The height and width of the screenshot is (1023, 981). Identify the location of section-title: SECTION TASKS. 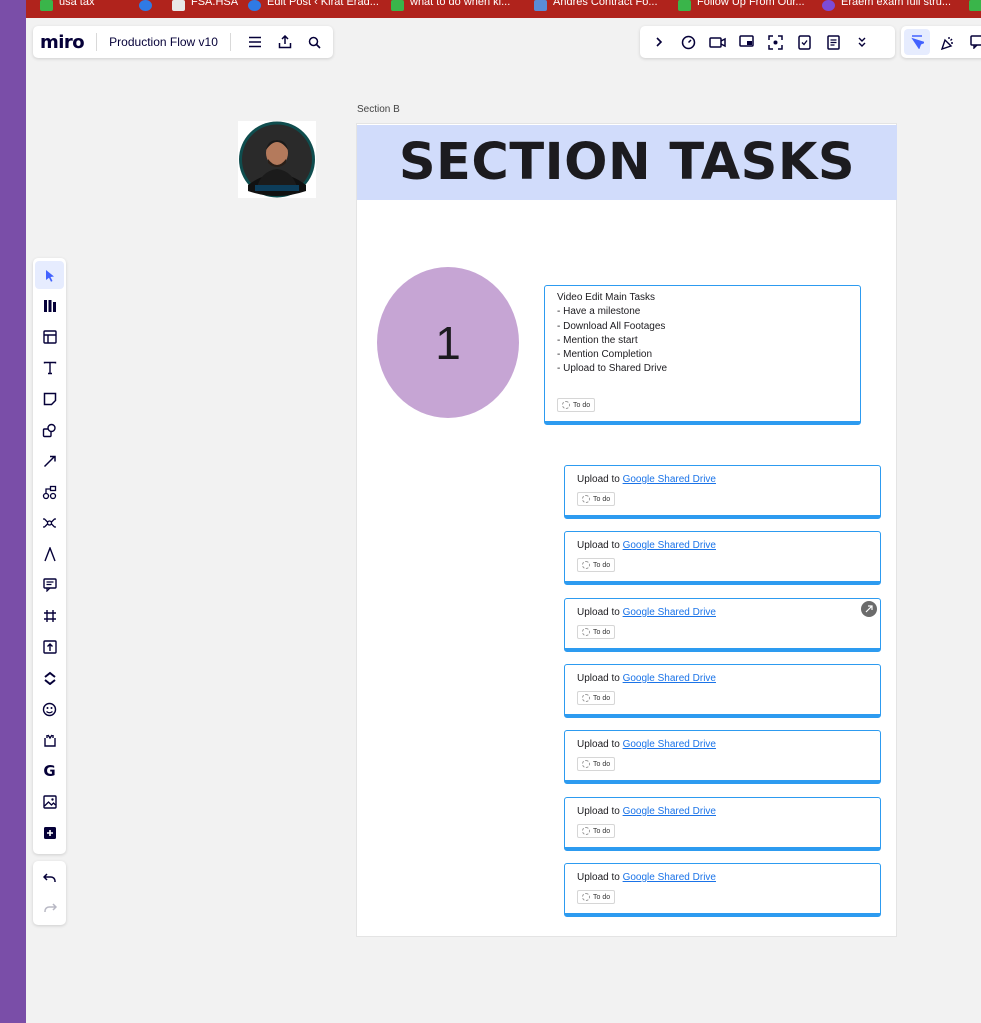
(627, 162).